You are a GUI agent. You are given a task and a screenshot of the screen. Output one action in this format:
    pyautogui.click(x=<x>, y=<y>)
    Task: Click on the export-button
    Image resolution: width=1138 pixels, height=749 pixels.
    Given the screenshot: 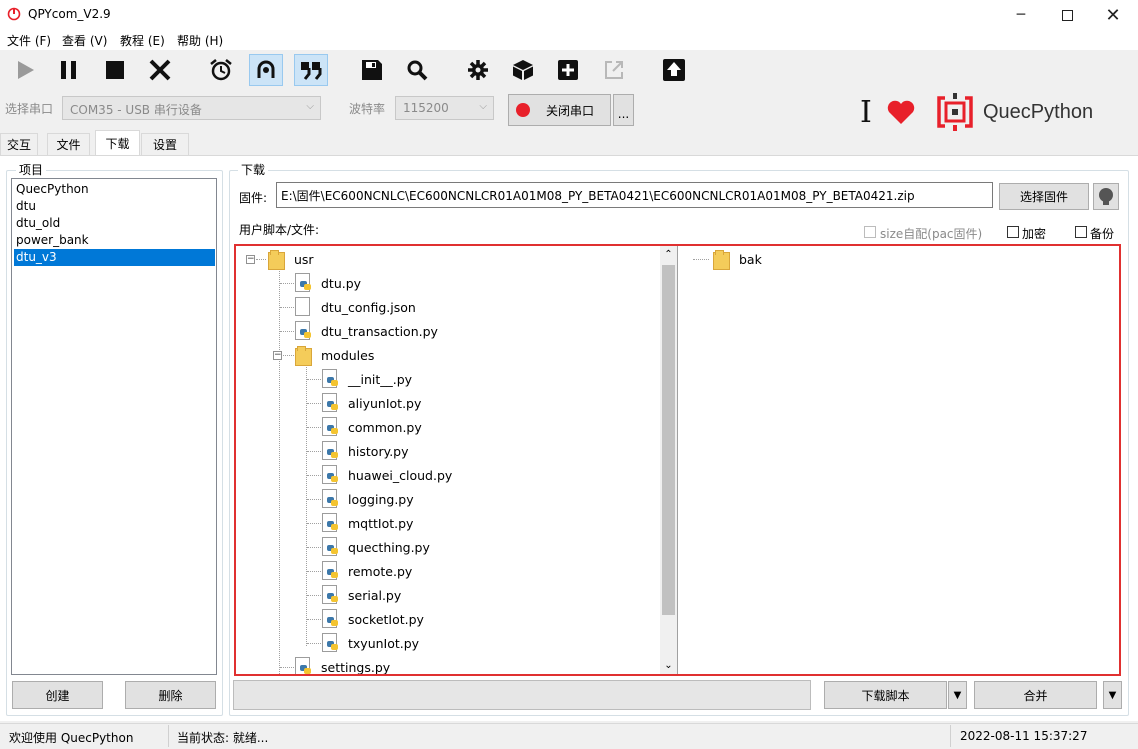 What is the action you would take?
    pyautogui.click(x=614, y=70)
    